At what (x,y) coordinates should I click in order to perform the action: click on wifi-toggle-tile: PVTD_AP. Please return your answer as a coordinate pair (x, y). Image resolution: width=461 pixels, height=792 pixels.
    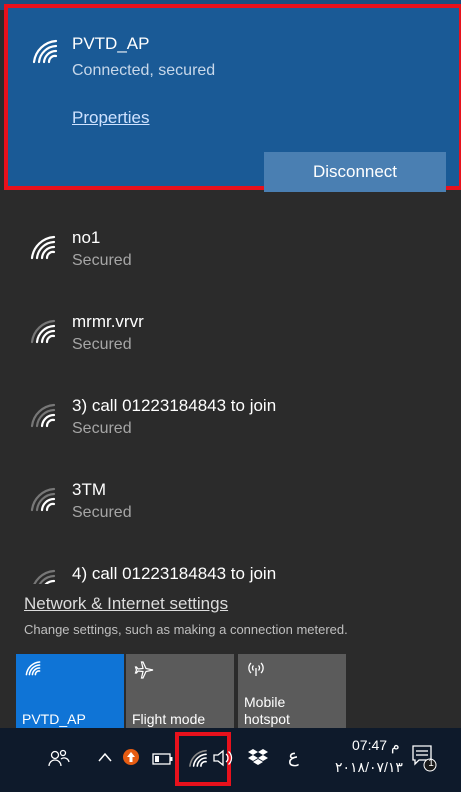
    Looking at the image, I should click on (70, 693).